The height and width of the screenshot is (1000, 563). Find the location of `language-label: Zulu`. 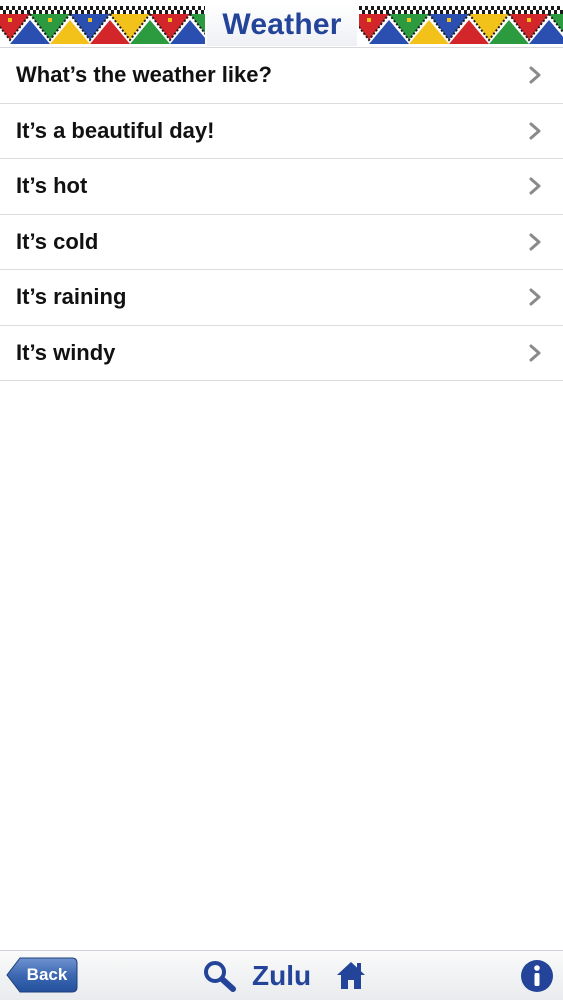

language-label: Zulu is located at coordinates (281, 976).